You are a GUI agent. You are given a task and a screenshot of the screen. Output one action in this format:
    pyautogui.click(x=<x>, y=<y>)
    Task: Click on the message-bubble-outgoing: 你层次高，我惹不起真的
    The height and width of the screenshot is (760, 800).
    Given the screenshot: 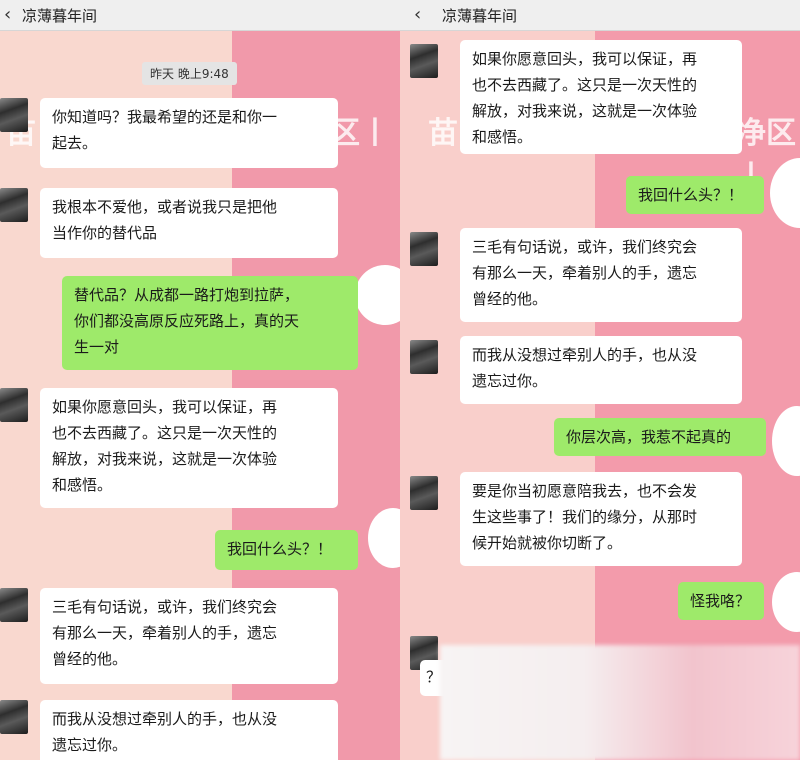 What is the action you would take?
    pyautogui.click(x=660, y=437)
    